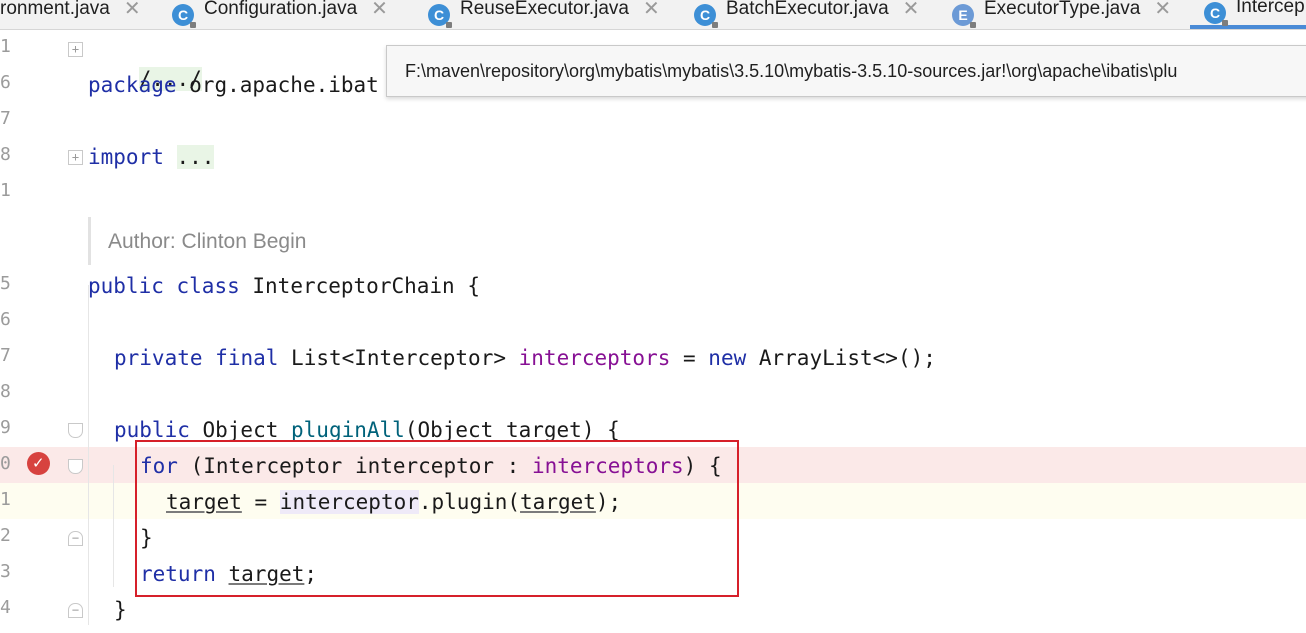 The image size is (1306, 633). Describe the element at coordinates (5, 607) in the screenshot. I see `line-number: 4` at that location.